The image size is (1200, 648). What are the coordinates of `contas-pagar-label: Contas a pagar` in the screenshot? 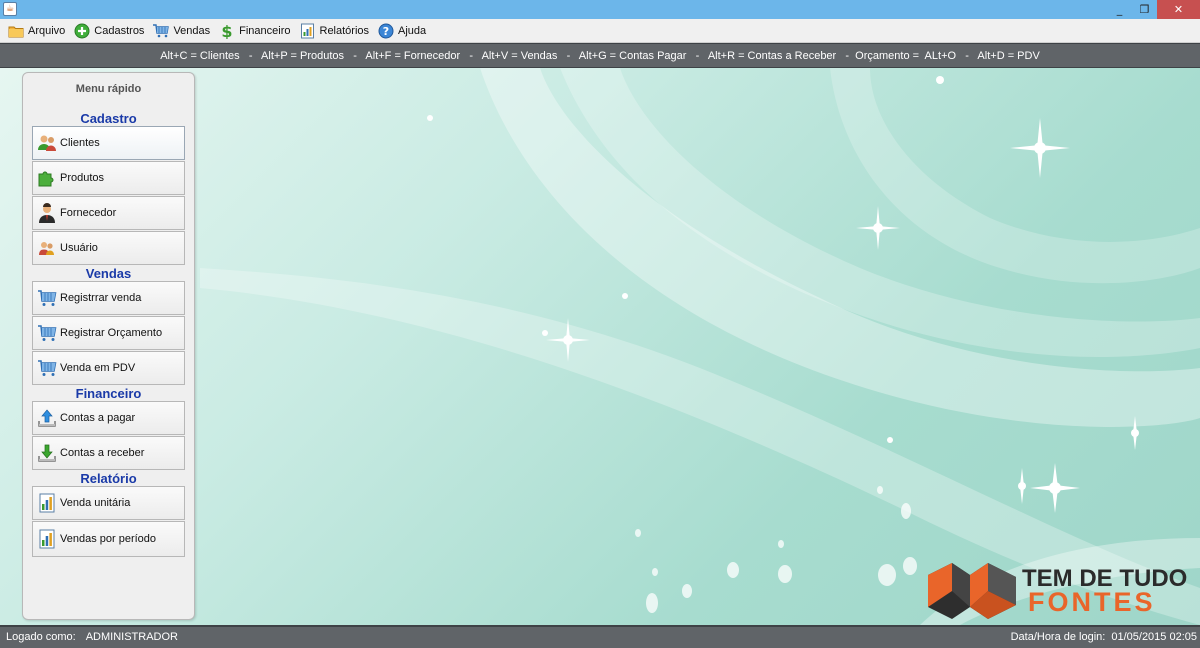 It's located at (98, 418).